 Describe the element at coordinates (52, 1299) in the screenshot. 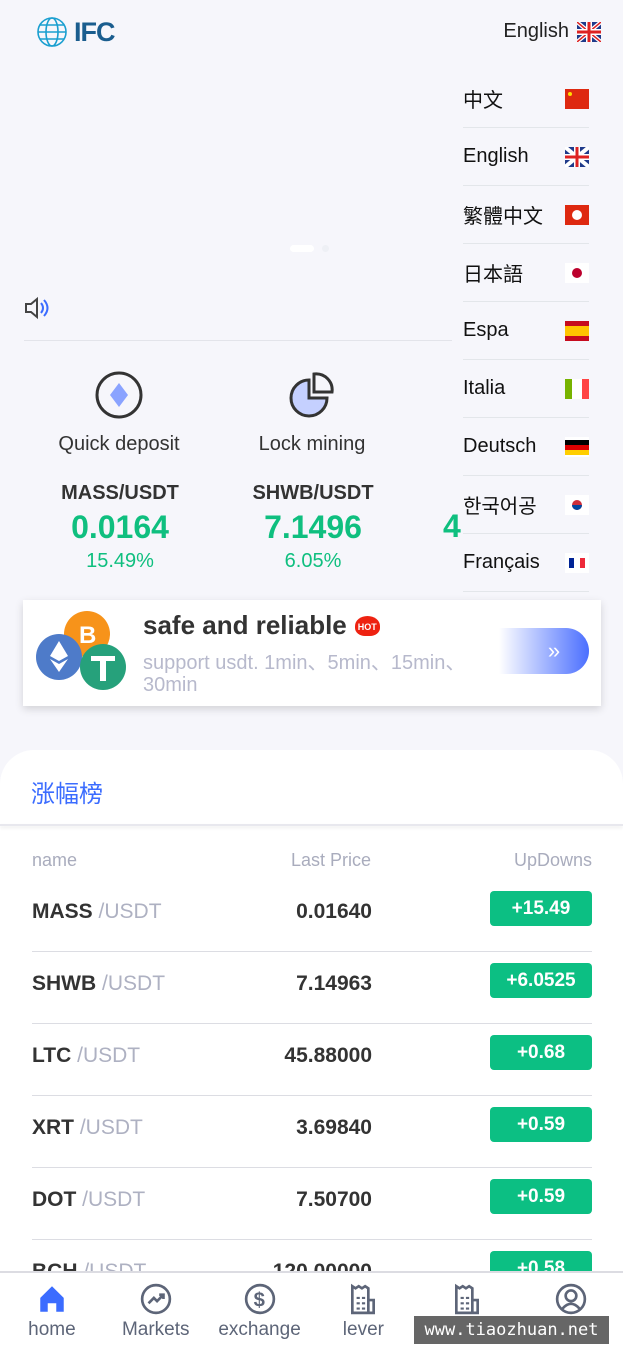

I see `home-icon` at that location.